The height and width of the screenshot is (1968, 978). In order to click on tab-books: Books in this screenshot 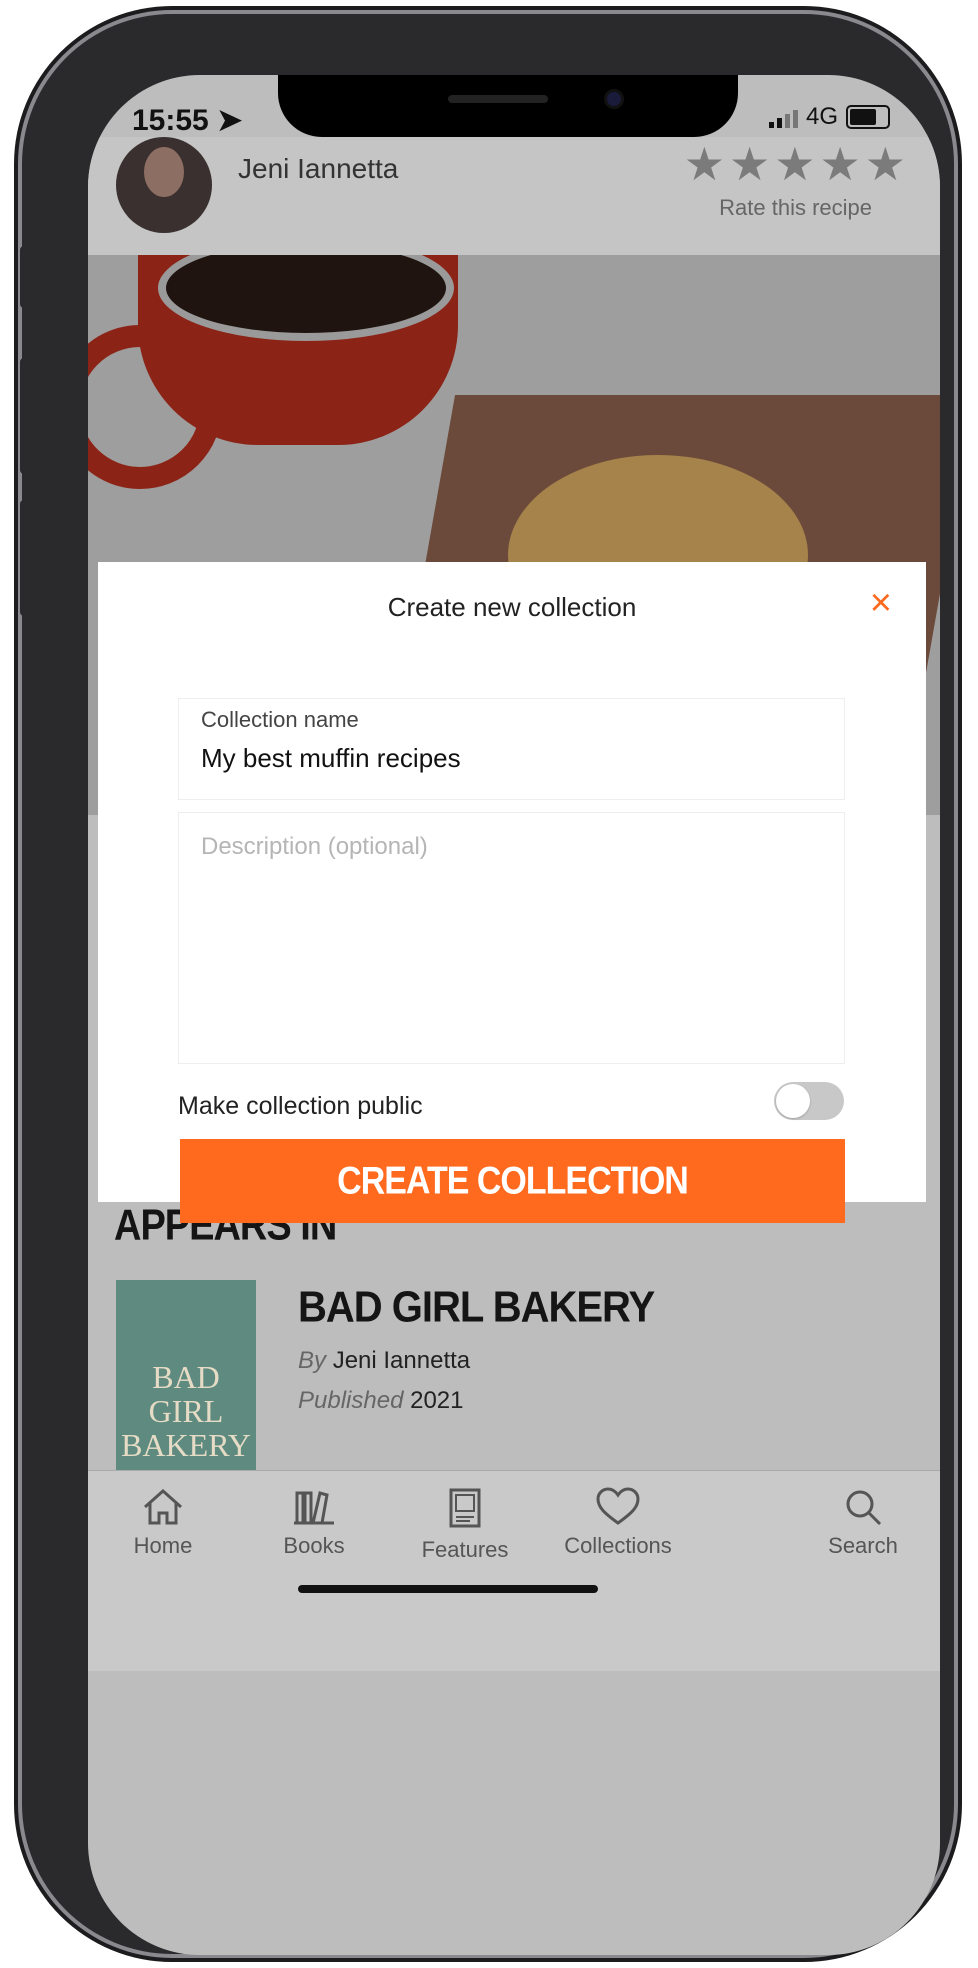, I will do `click(314, 1523)`.